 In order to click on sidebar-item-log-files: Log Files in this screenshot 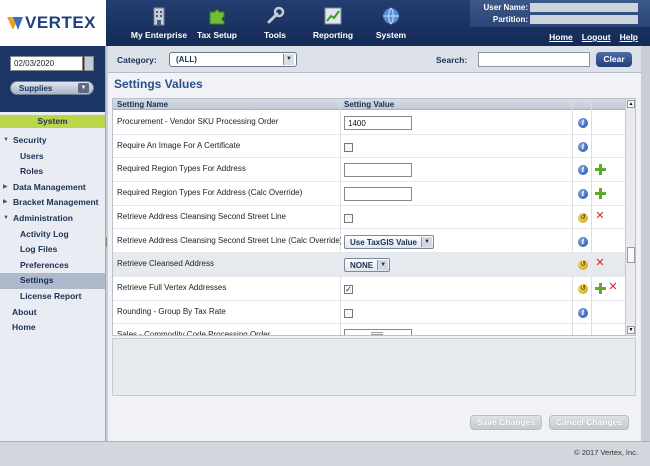, I will do `click(52, 250)`.